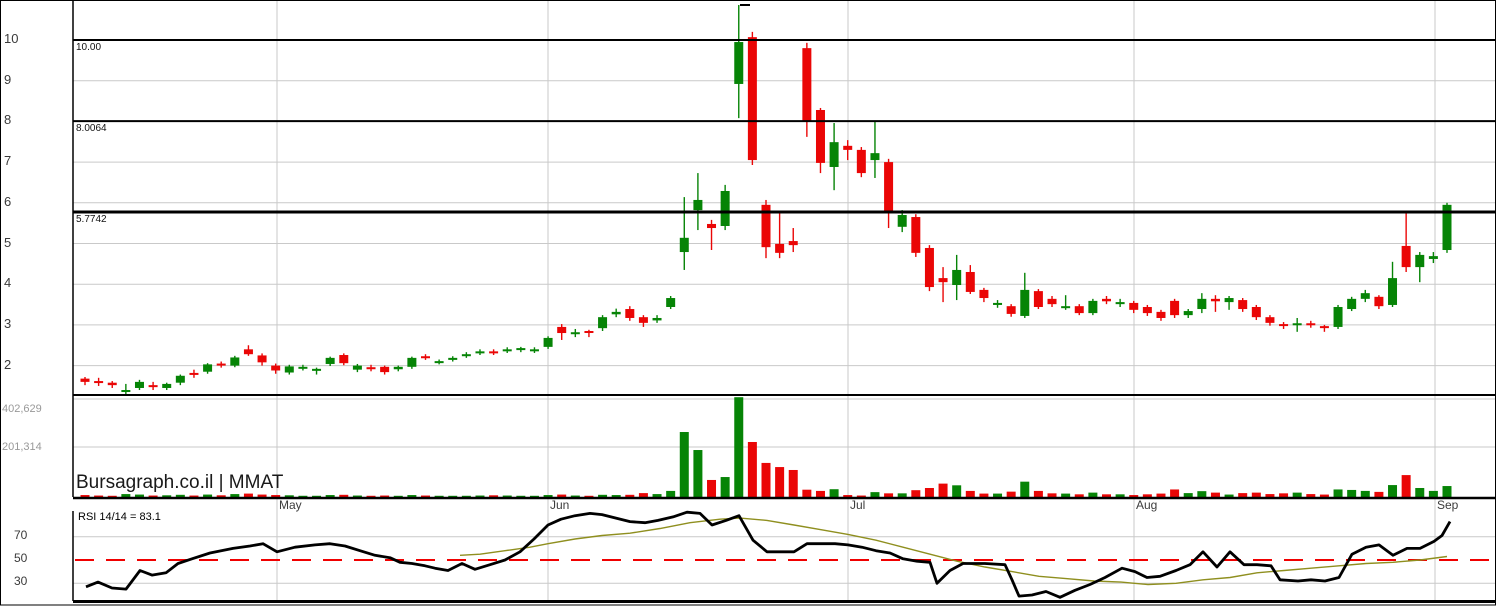 The image size is (1496, 606). I want to click on watermark-text: Bursagraph.co.il | MMAT, so click(180, 482).